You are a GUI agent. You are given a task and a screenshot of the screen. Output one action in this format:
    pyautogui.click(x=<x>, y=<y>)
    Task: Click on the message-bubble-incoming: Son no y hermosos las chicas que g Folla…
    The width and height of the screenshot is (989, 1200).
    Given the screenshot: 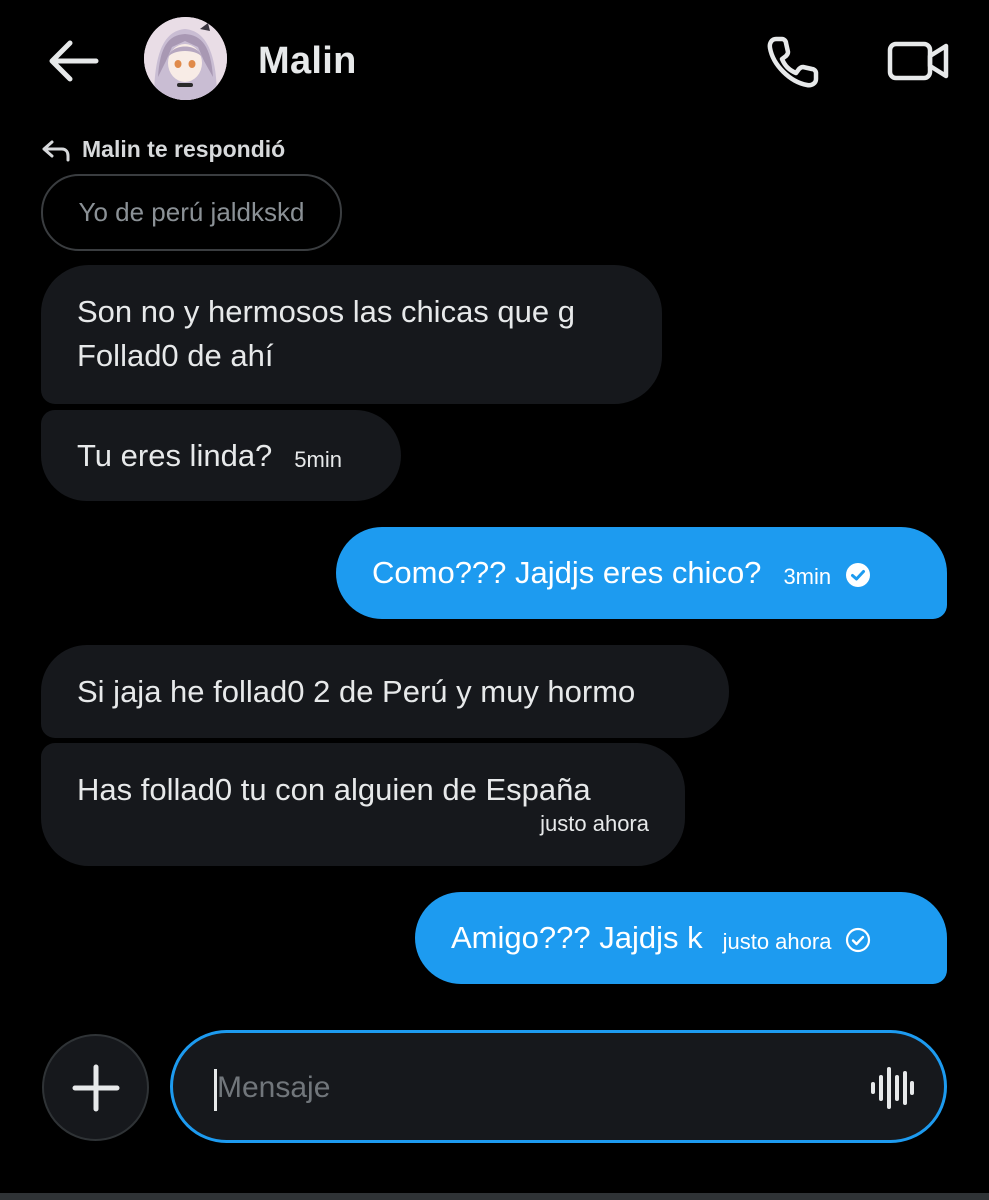 What is the action you would take?
    pyautogui.click(x=351, y=334)
    